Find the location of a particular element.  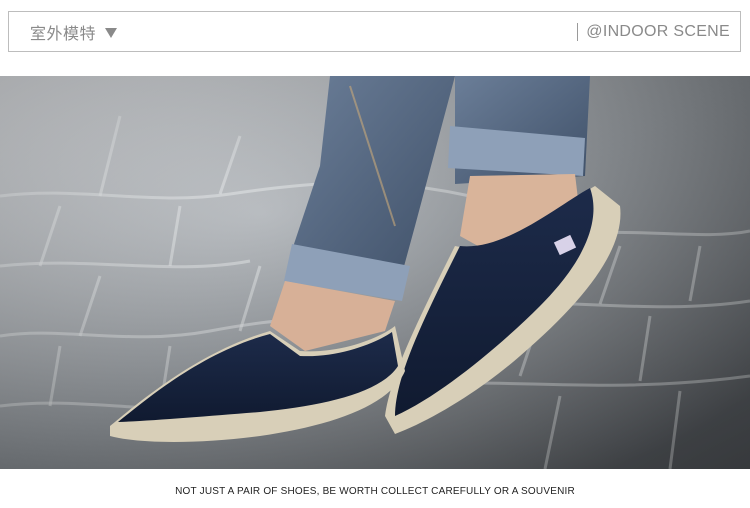

divider is located at coordinates (578, 31).